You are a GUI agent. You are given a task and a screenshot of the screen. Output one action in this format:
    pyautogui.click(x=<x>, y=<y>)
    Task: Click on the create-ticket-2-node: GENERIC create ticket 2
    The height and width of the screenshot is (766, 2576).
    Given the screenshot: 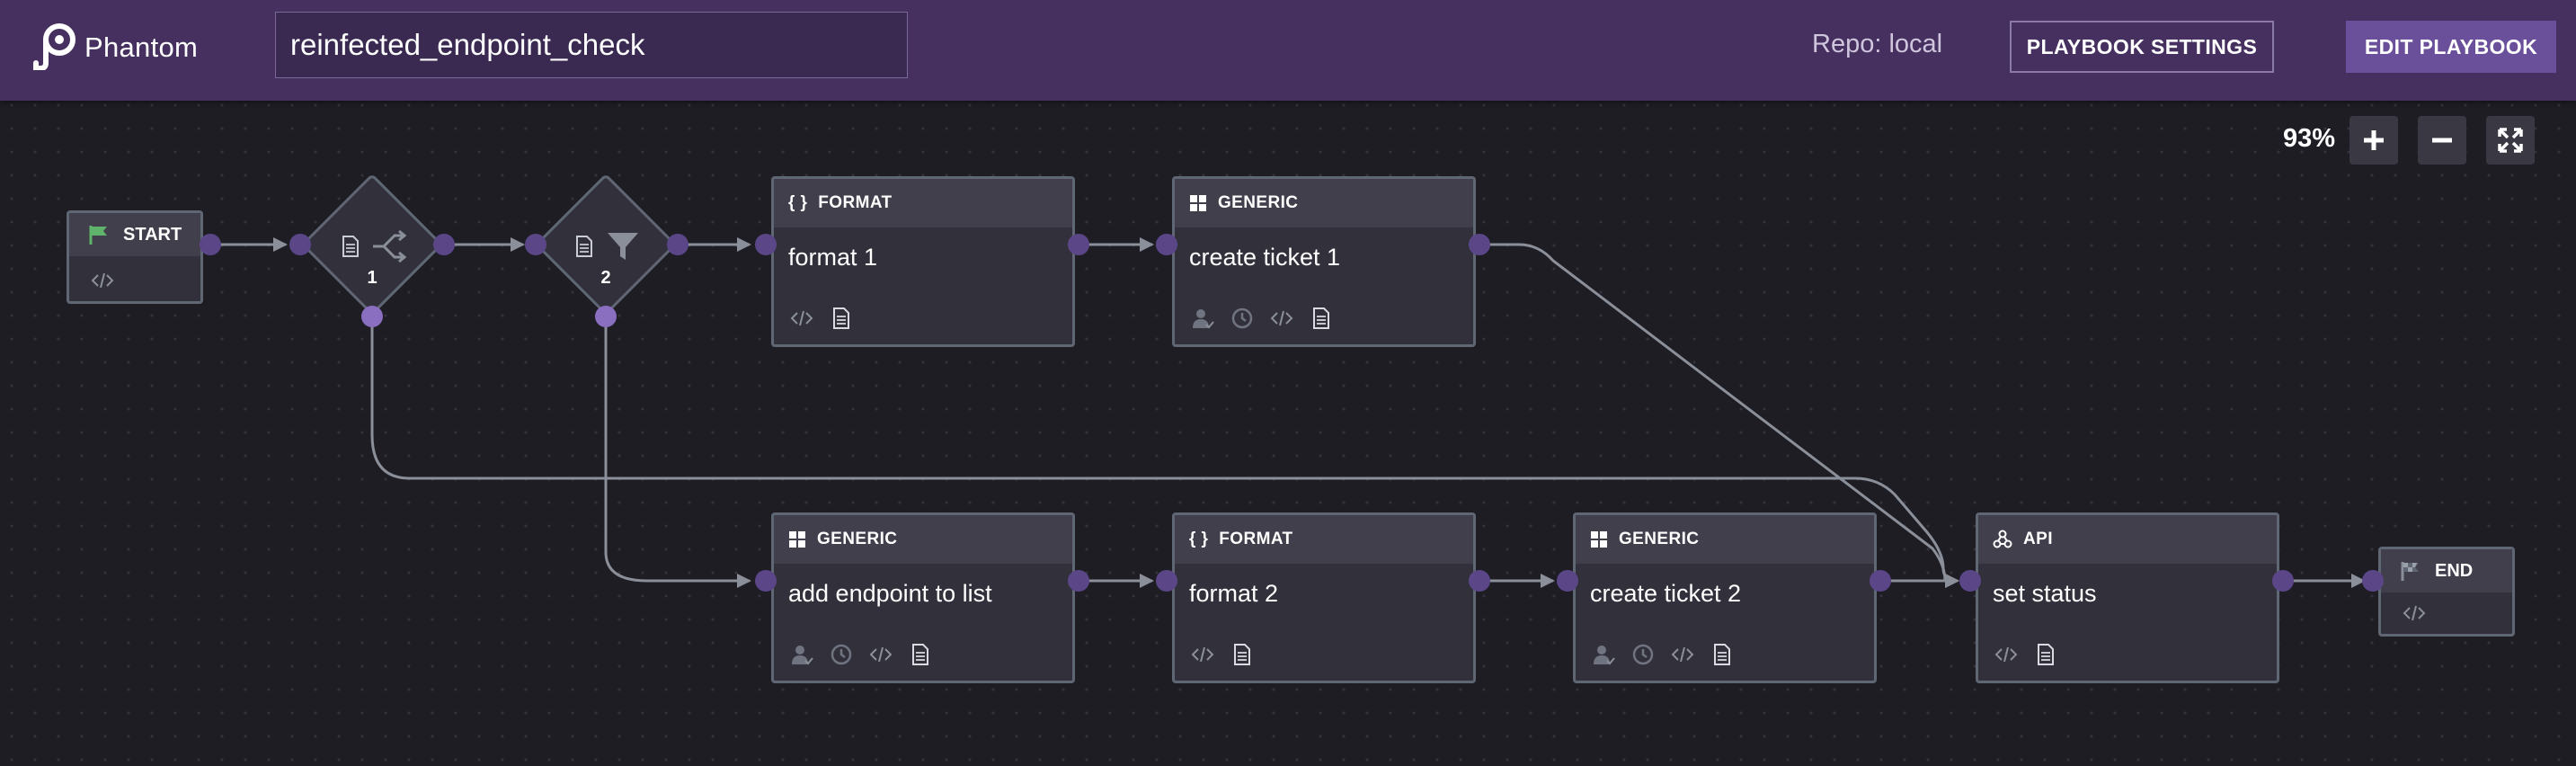 What is the action you would take?
    pyautogui.click(x=1725, y=597)
    